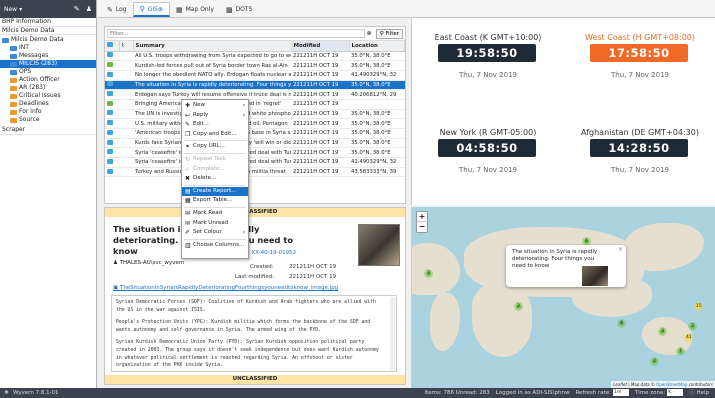 The height and width of the screenshot is (398, 715). Describe the element at coordinates (389, 33) in the screenshot. I see `filter-button: ⚲ Filter` at that location.